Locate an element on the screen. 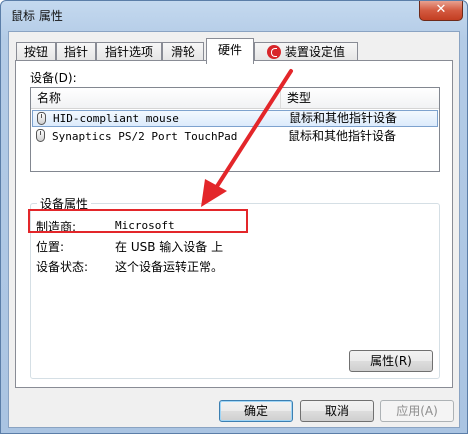  tab-label: 滑轮 is located at coordinates (182, 52).